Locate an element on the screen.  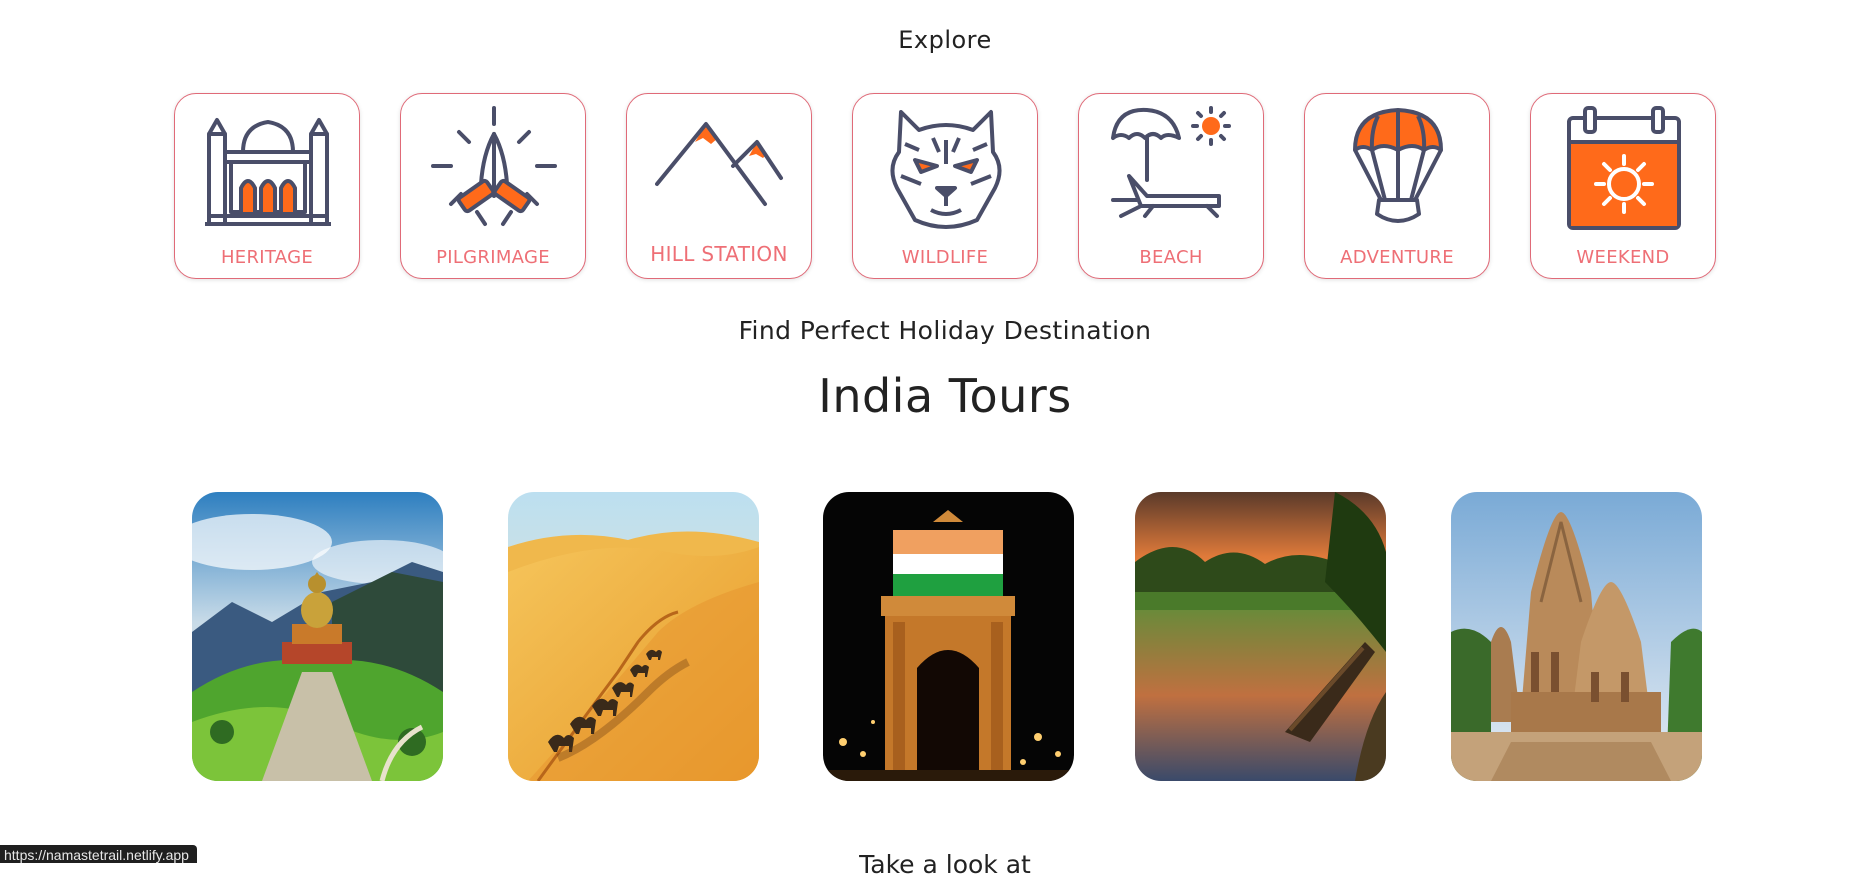
category-pilgrimage: PILGRIMAGE is located at coordinates (493, 186).